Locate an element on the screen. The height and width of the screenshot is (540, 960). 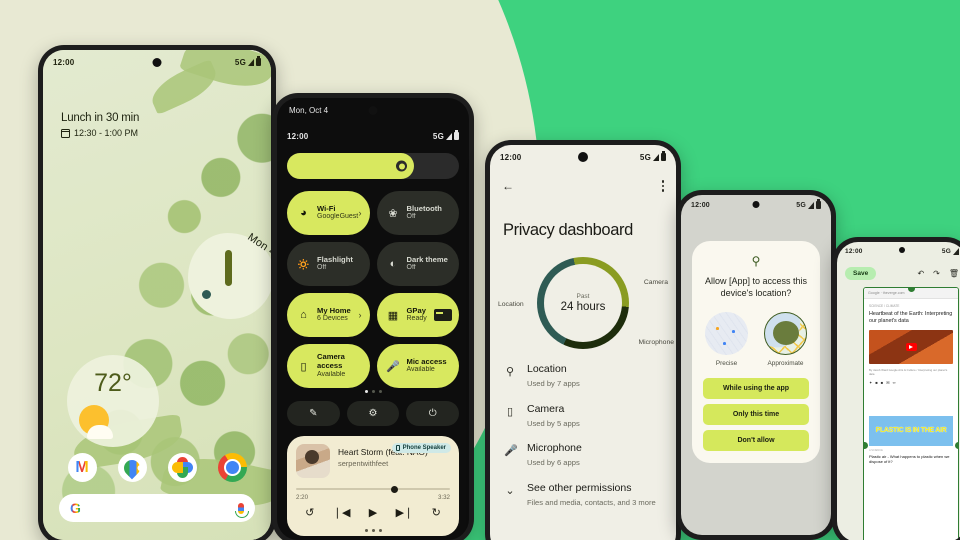
editor-icons: ↶ ↷ 🗑 is located at coordinates (938, 273).